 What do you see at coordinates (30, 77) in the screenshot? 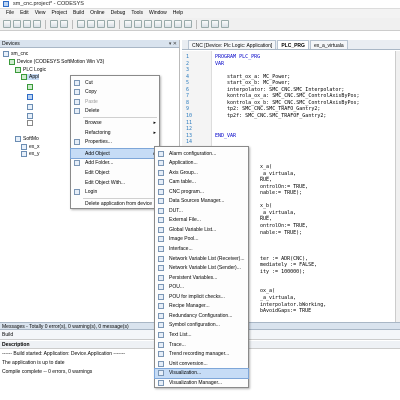
I see `tree-item-application: Appl` at bounding box center [30, 77].